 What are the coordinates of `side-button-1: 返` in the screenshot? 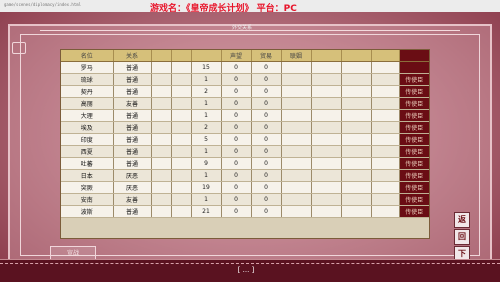 It's located at (462, 220).